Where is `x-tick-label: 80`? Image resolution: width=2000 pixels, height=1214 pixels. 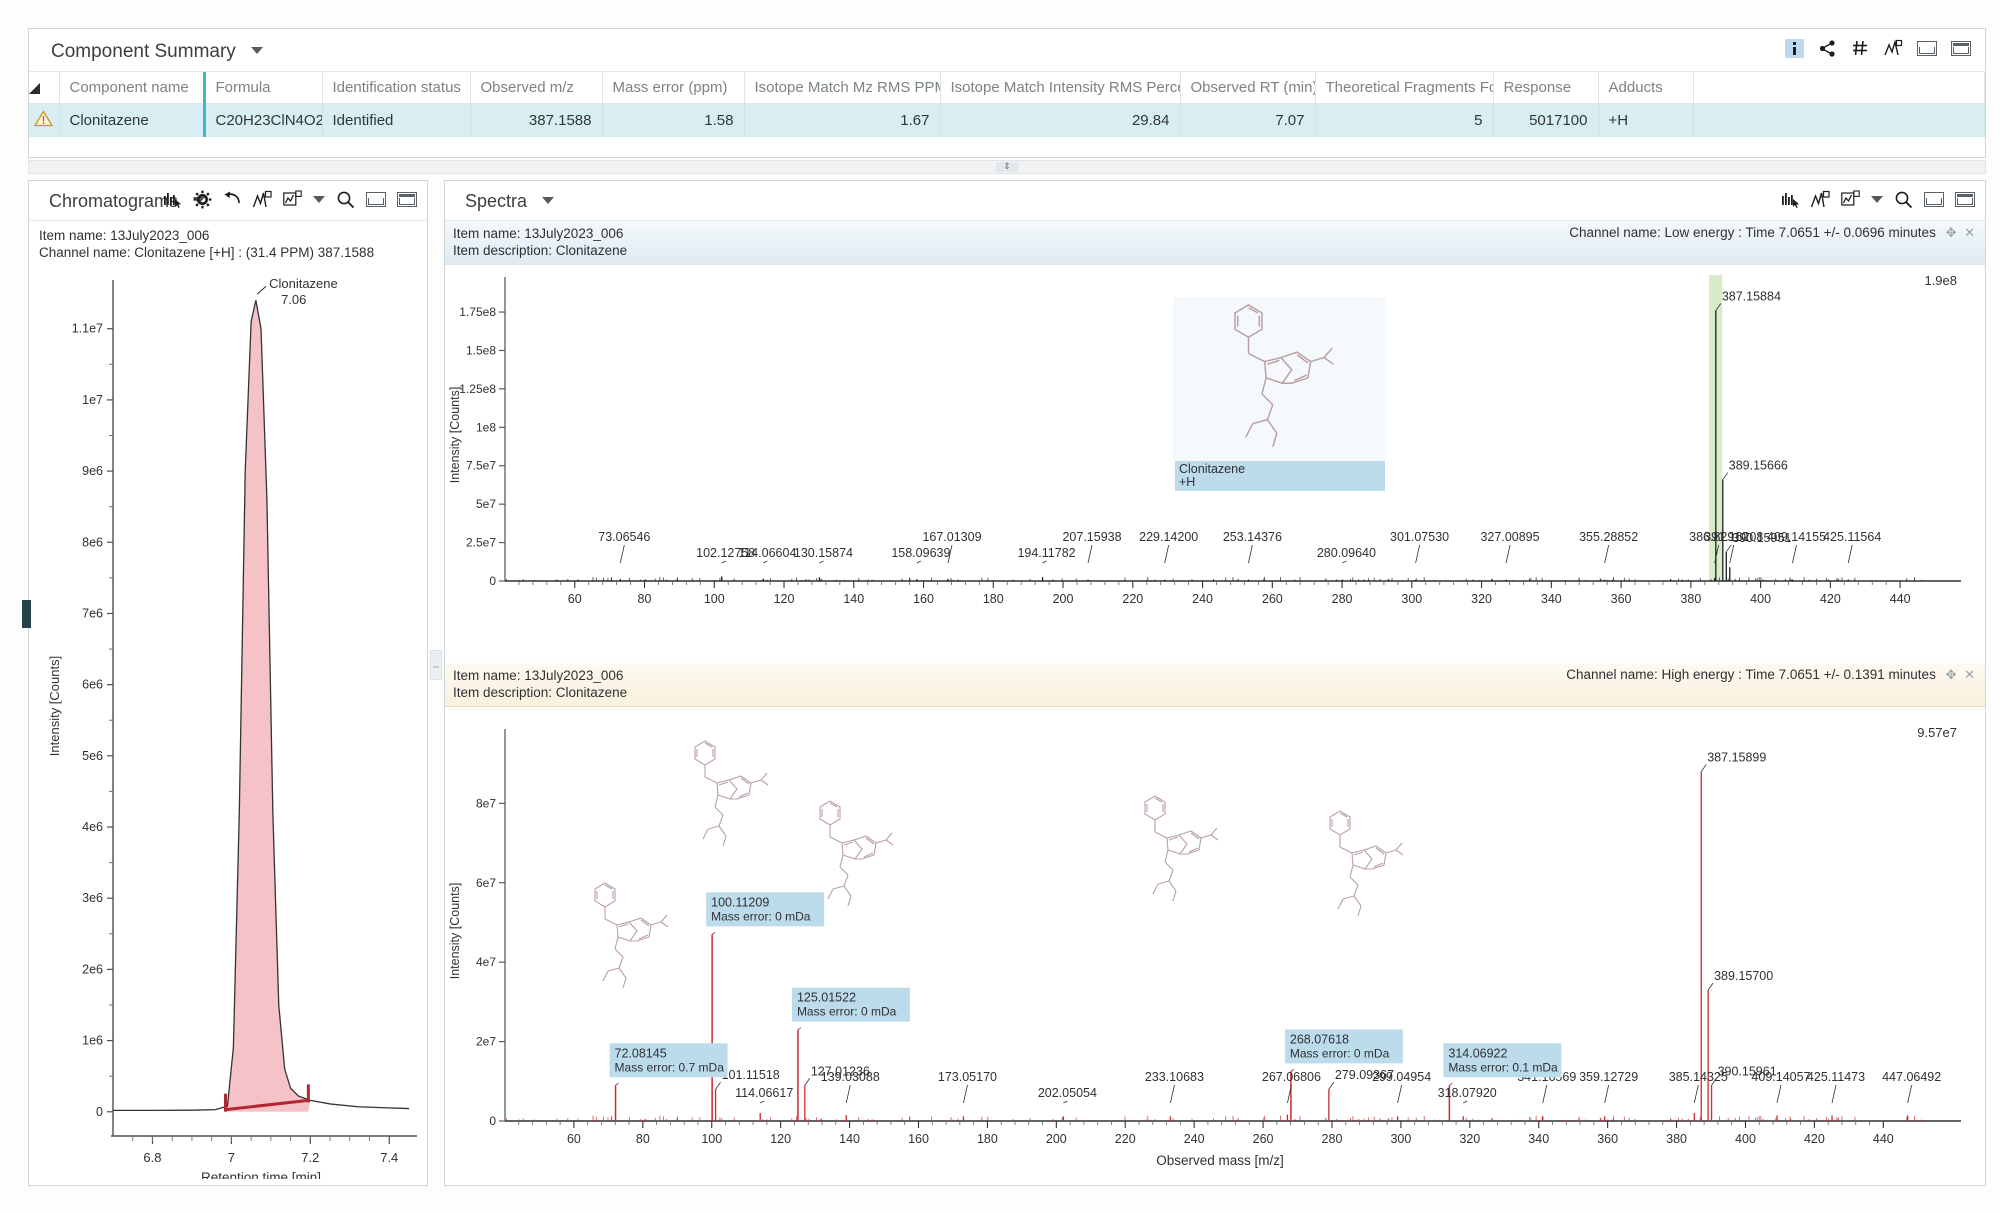 x-tick-label: 80 is located at coordinates (645, 599).